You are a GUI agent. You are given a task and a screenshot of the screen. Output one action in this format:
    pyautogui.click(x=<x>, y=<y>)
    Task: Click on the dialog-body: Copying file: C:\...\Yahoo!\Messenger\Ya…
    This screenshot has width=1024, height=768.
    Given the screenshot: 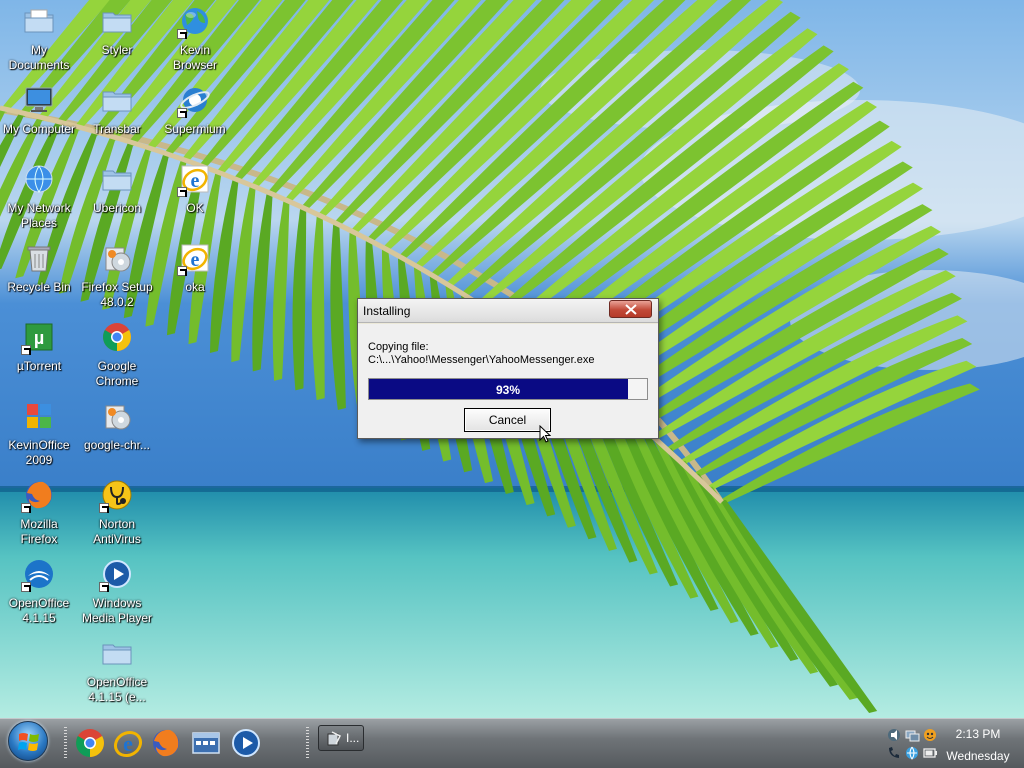 What is the action you would take?
    pyautogui.click(x=508, y=381)
    